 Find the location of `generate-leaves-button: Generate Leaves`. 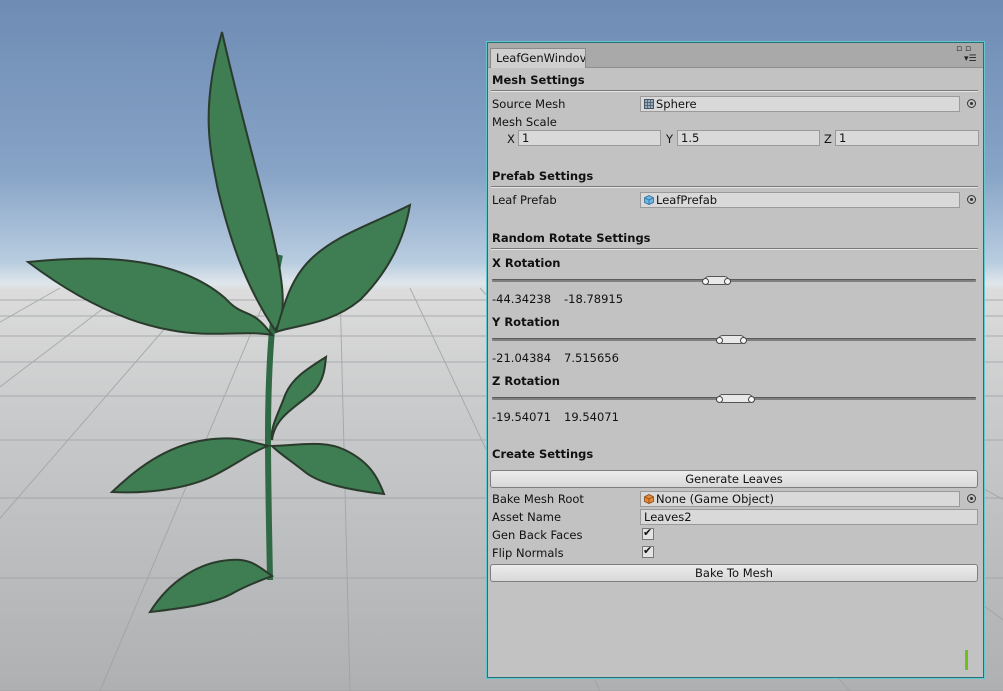

generate-leaves-button: Generate Leaves is located at coordinates (734, 479).